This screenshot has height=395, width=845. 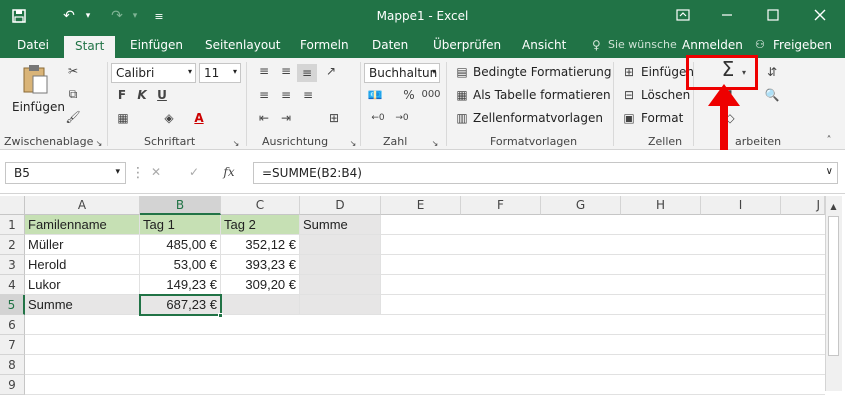 I want to click on tab-seitenlayout: Seitenlayout, so click(x=242, y=45).